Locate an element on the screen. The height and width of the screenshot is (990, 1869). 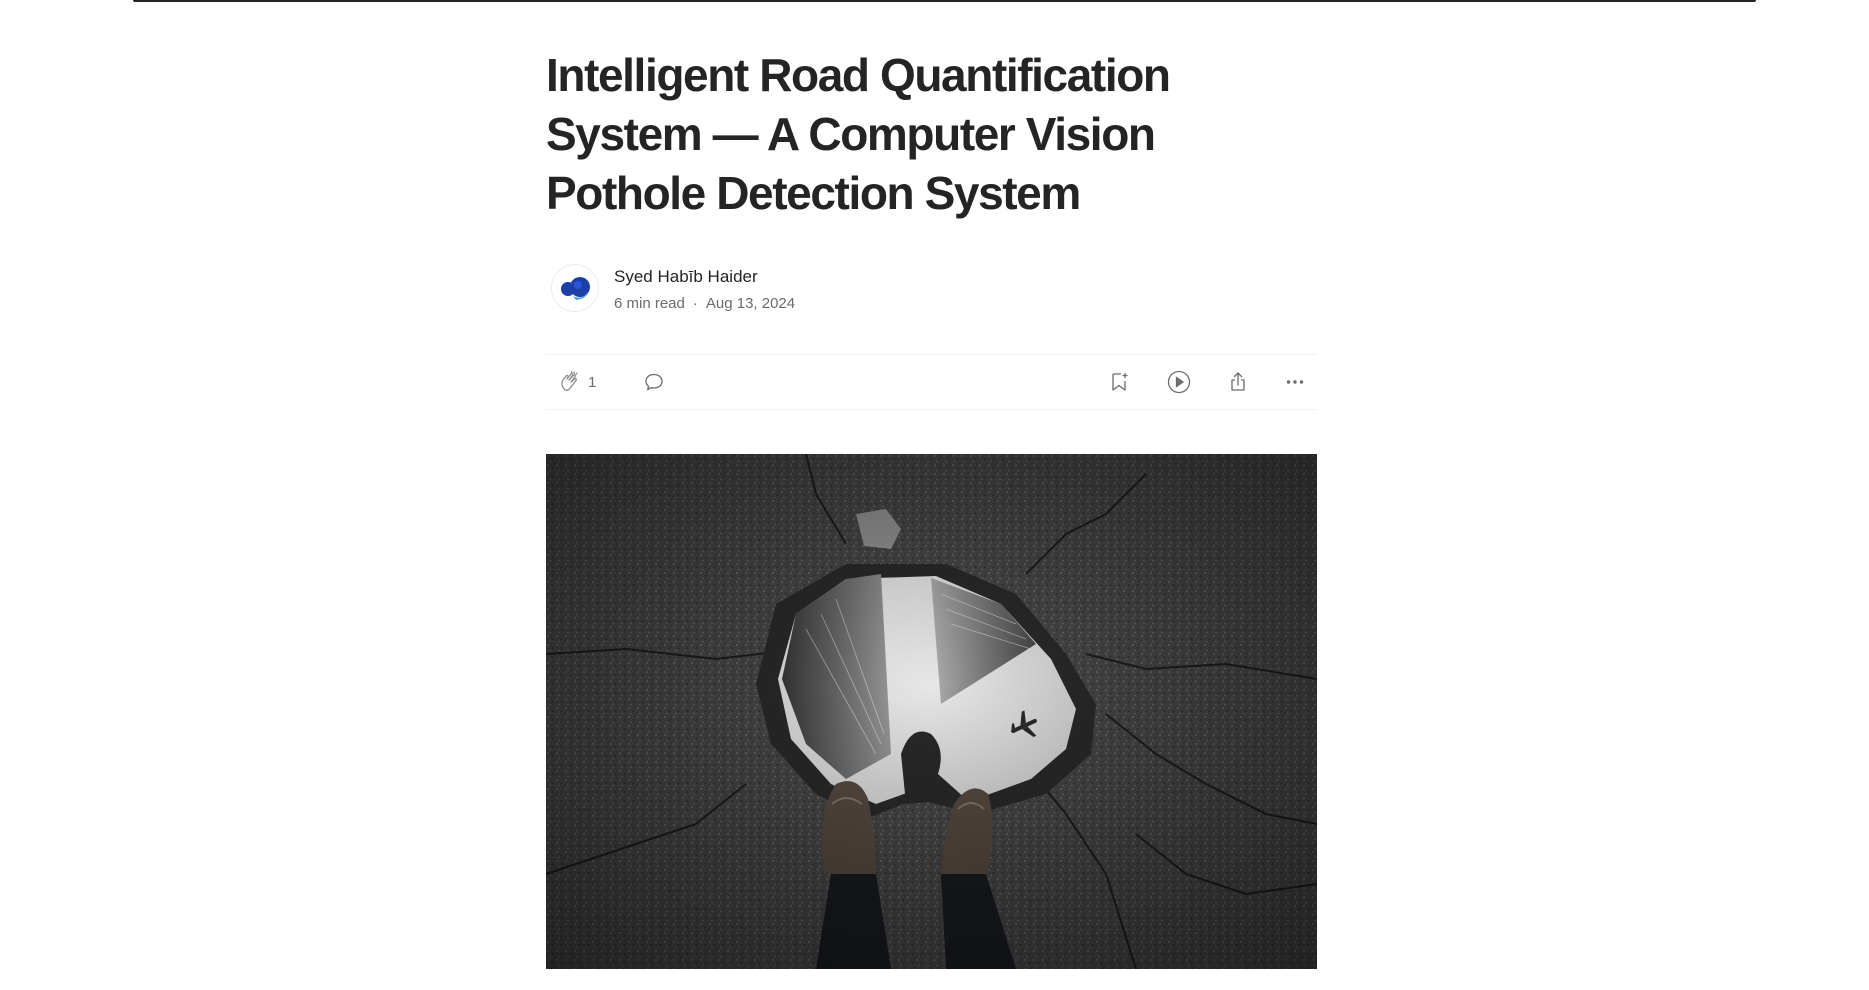
play-icon is located at coordinates (1179, 382).